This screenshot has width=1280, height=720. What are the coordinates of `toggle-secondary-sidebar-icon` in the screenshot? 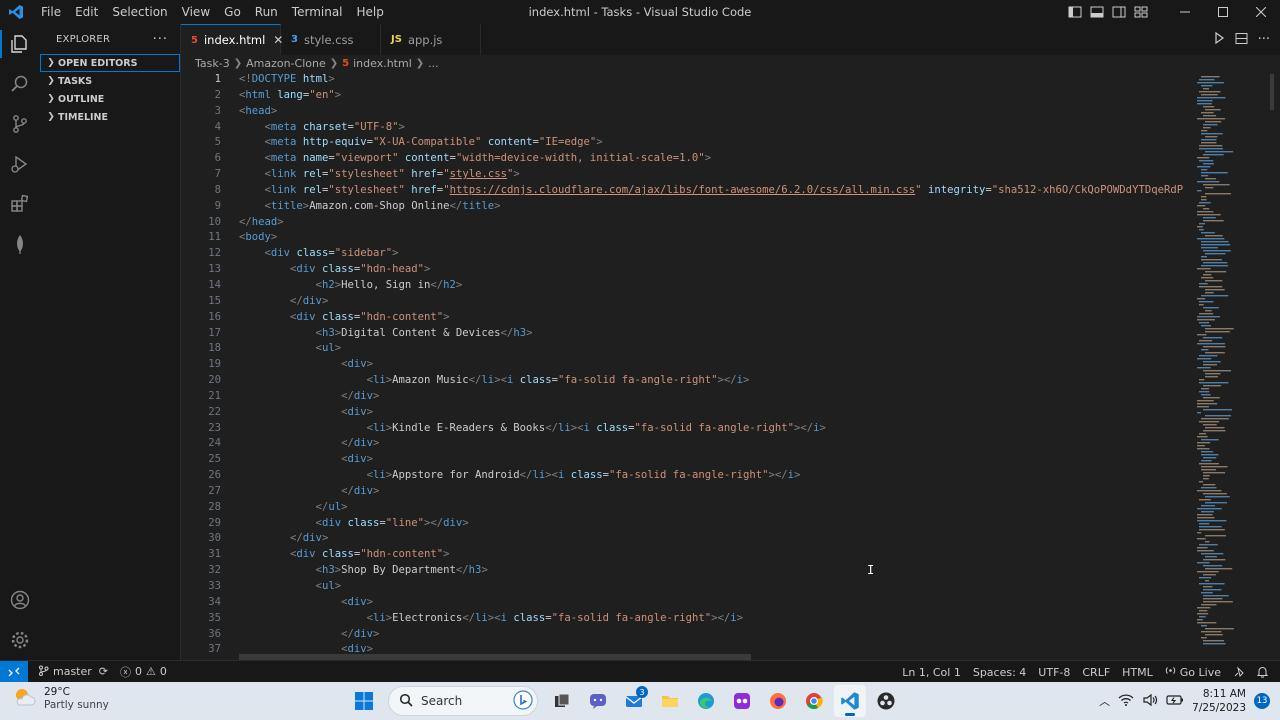 It's located at (1119, 12).